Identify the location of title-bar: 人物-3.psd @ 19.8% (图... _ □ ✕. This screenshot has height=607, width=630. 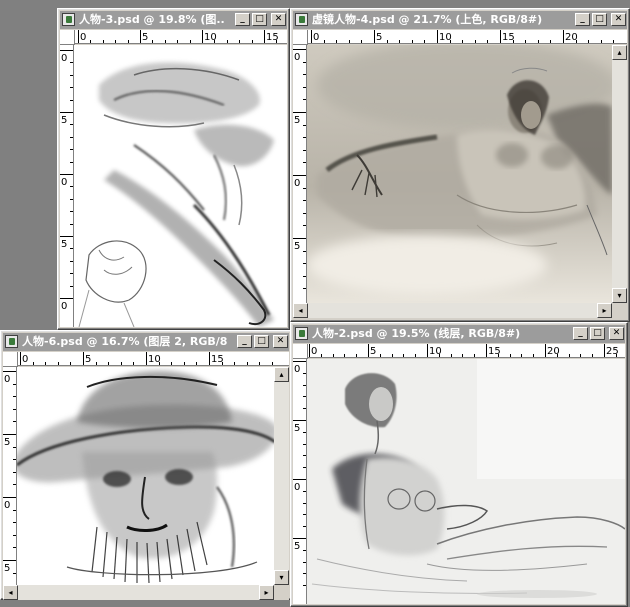
(173, 20).